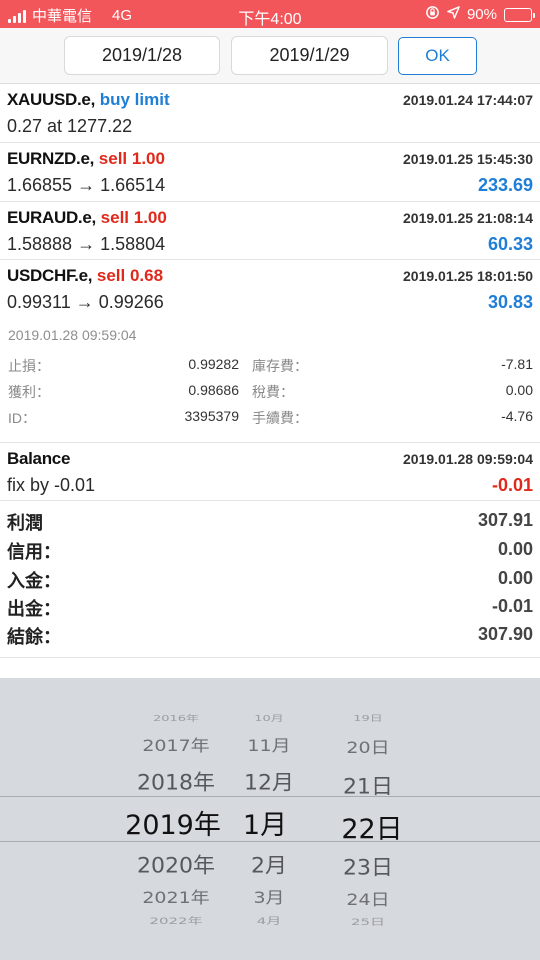  I want to click on order-close-time: 2019.01.28 09:59:04, so click(72, 335).